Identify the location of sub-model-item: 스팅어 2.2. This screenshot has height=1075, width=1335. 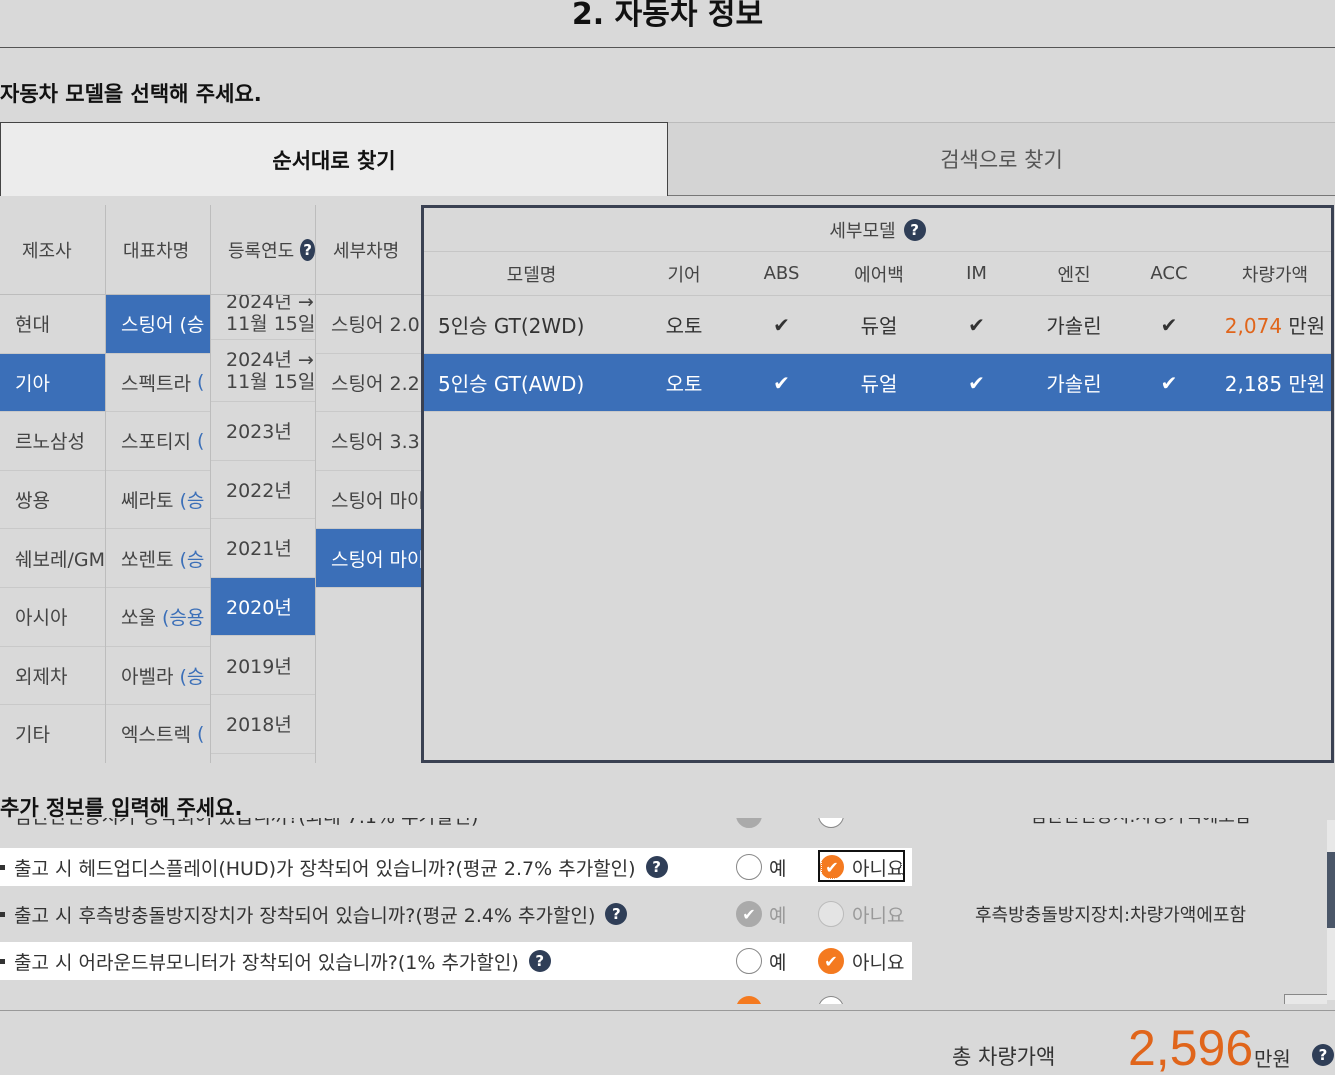
(369, 383).